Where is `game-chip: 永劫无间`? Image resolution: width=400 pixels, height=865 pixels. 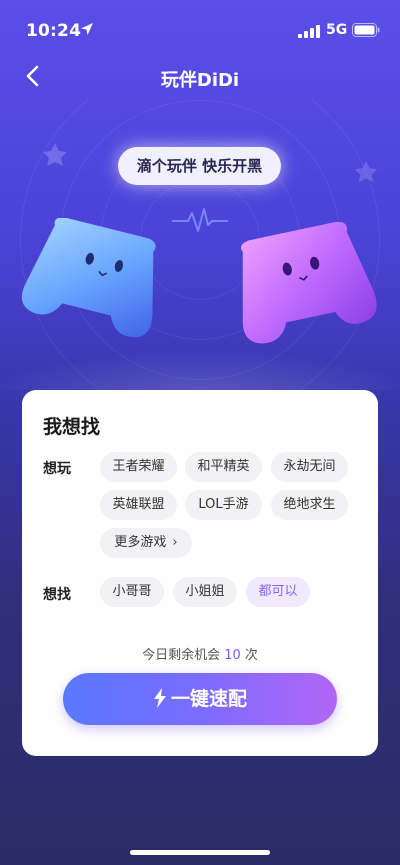 game-chip: 永劫无间 is located at coordinates (309, 467).